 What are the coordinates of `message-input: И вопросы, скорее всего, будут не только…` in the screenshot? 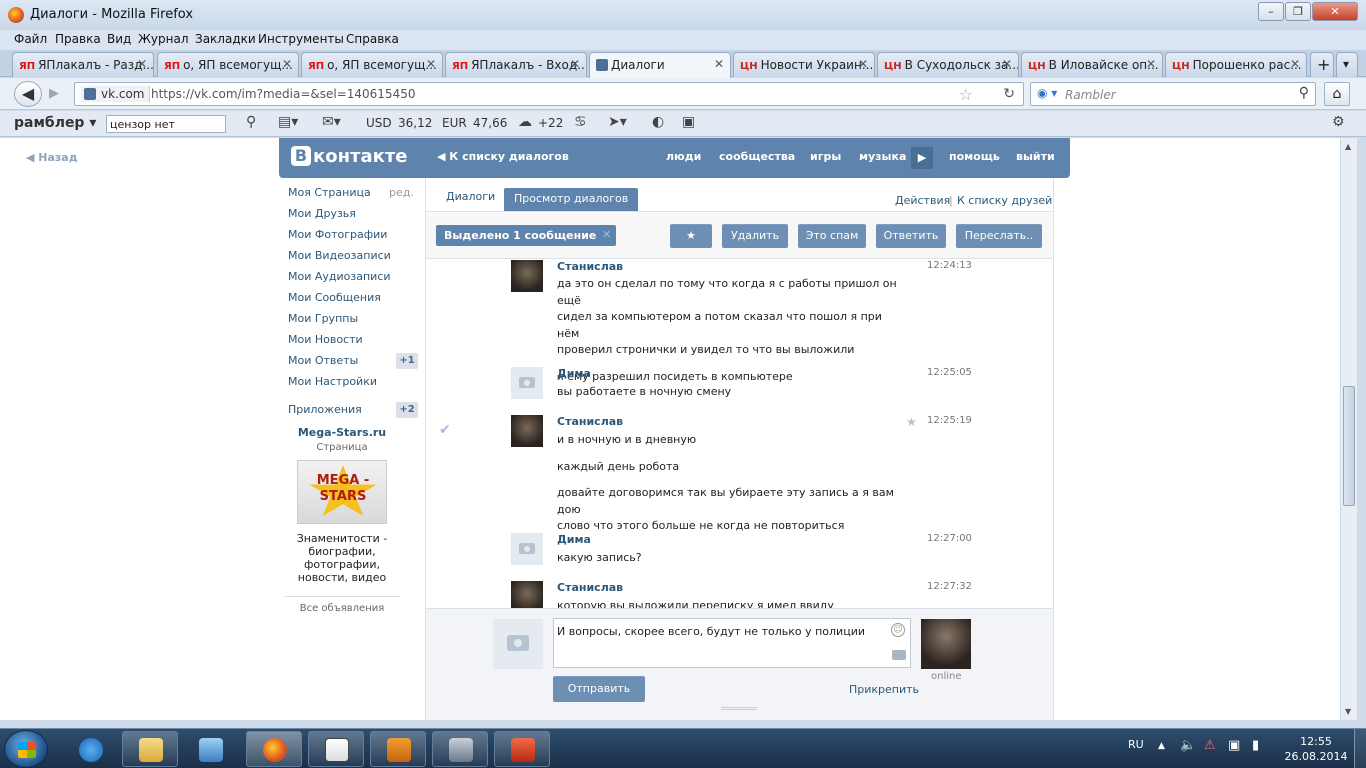 It's located at (732, 643).